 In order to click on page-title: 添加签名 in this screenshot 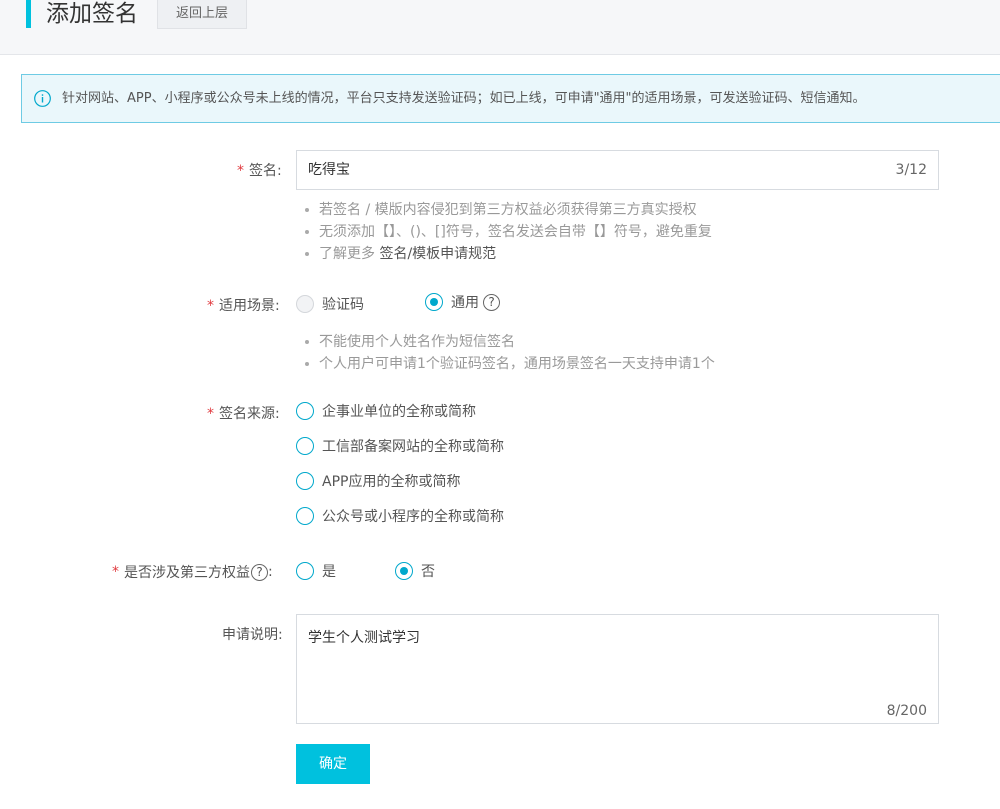, I will do `click(92, 14)`.